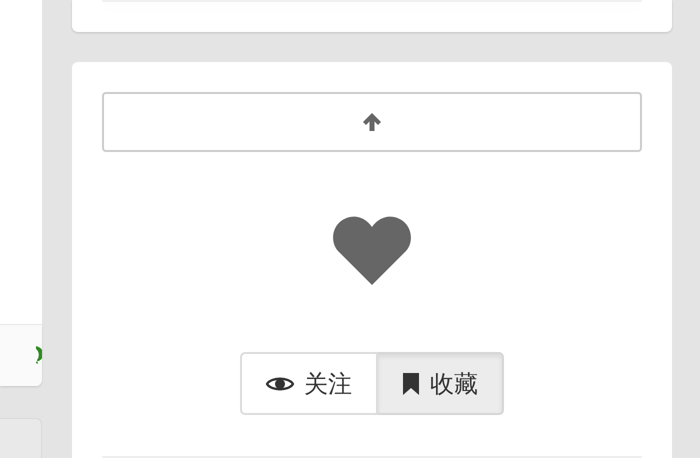 The height and width of the screenshot is (458, 700). Describe the element at coordinates (372, 122) in the screenshot. I see `arrow-up-icon` at that location.